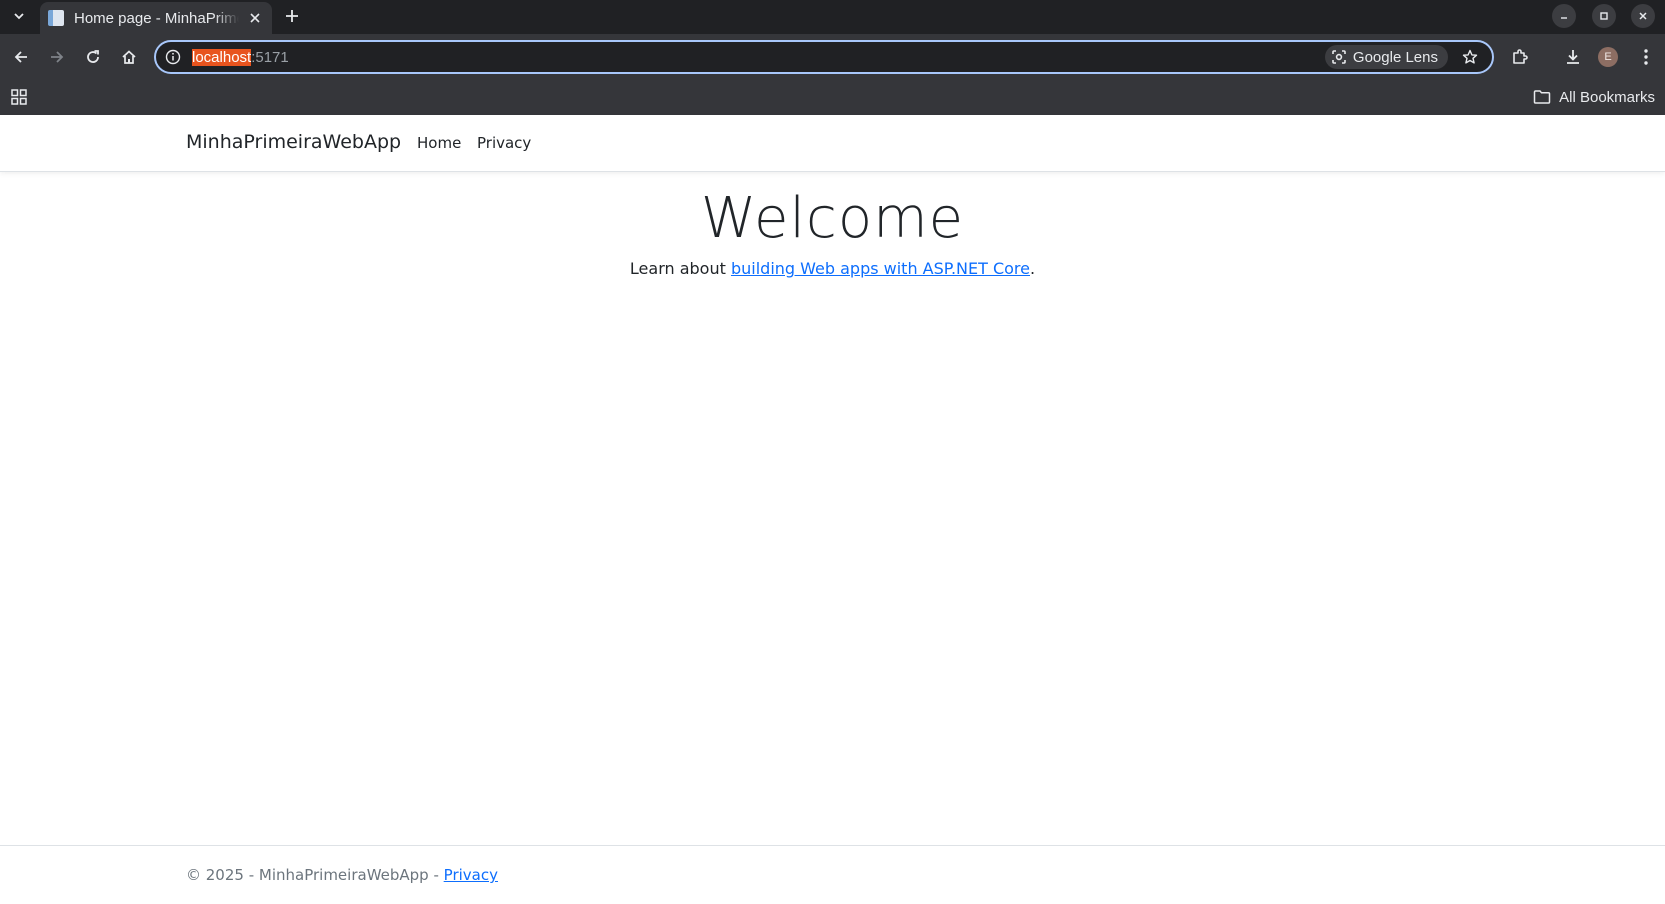 Image resolution: width=1665 pixels, height=904 pixels. What do you see at coordinates (19, 97) in the screenshot?
I see `apps-grid-icon` at bounding box center [19, 97].